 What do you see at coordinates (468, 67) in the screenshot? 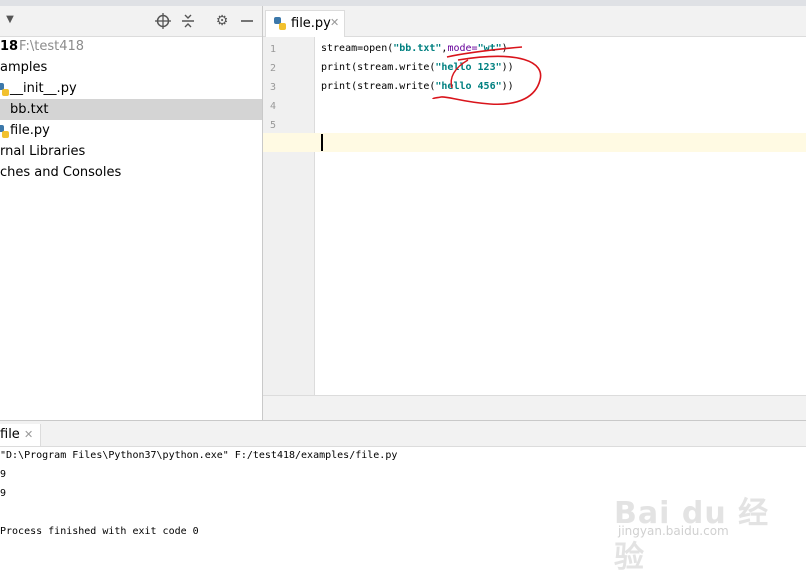
I see `code-string: "hello 123"` at bounding box center [468, 67].